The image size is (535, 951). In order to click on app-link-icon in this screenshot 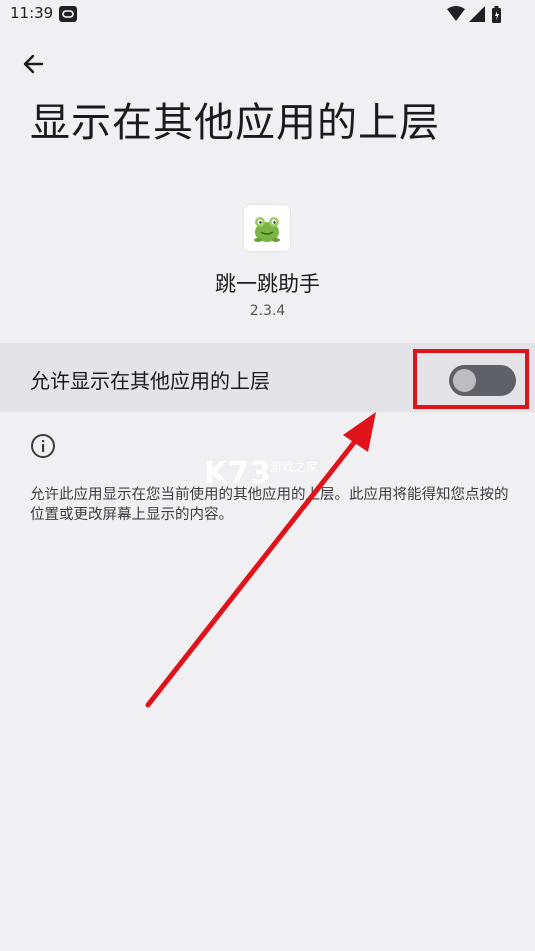, I will do `click(68, 16)`.